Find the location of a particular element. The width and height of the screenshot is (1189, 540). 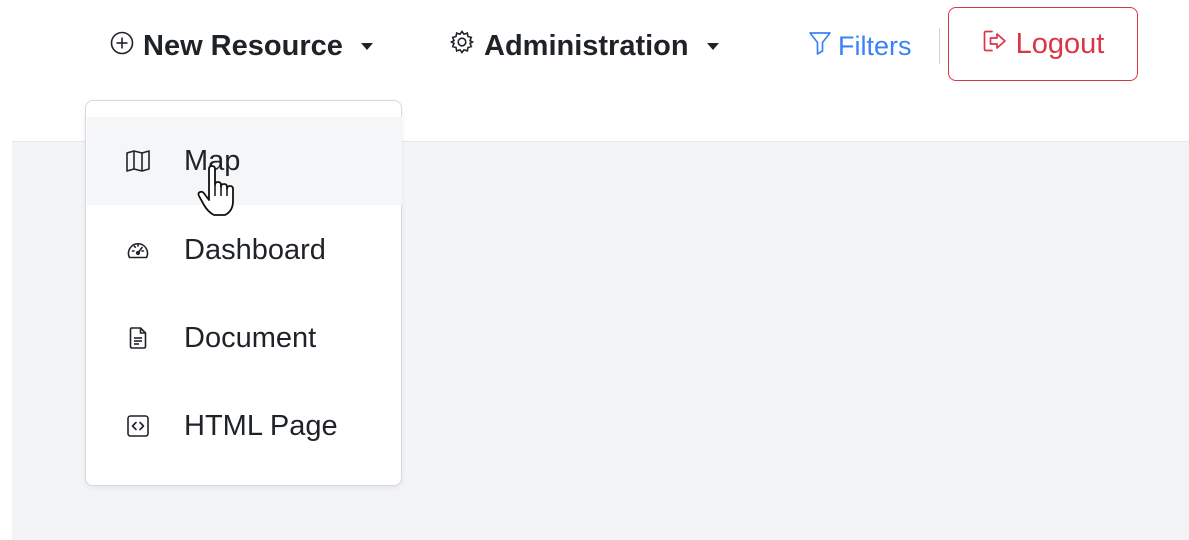

dashboard-gauge-icon is located at coordinates (138, 250).